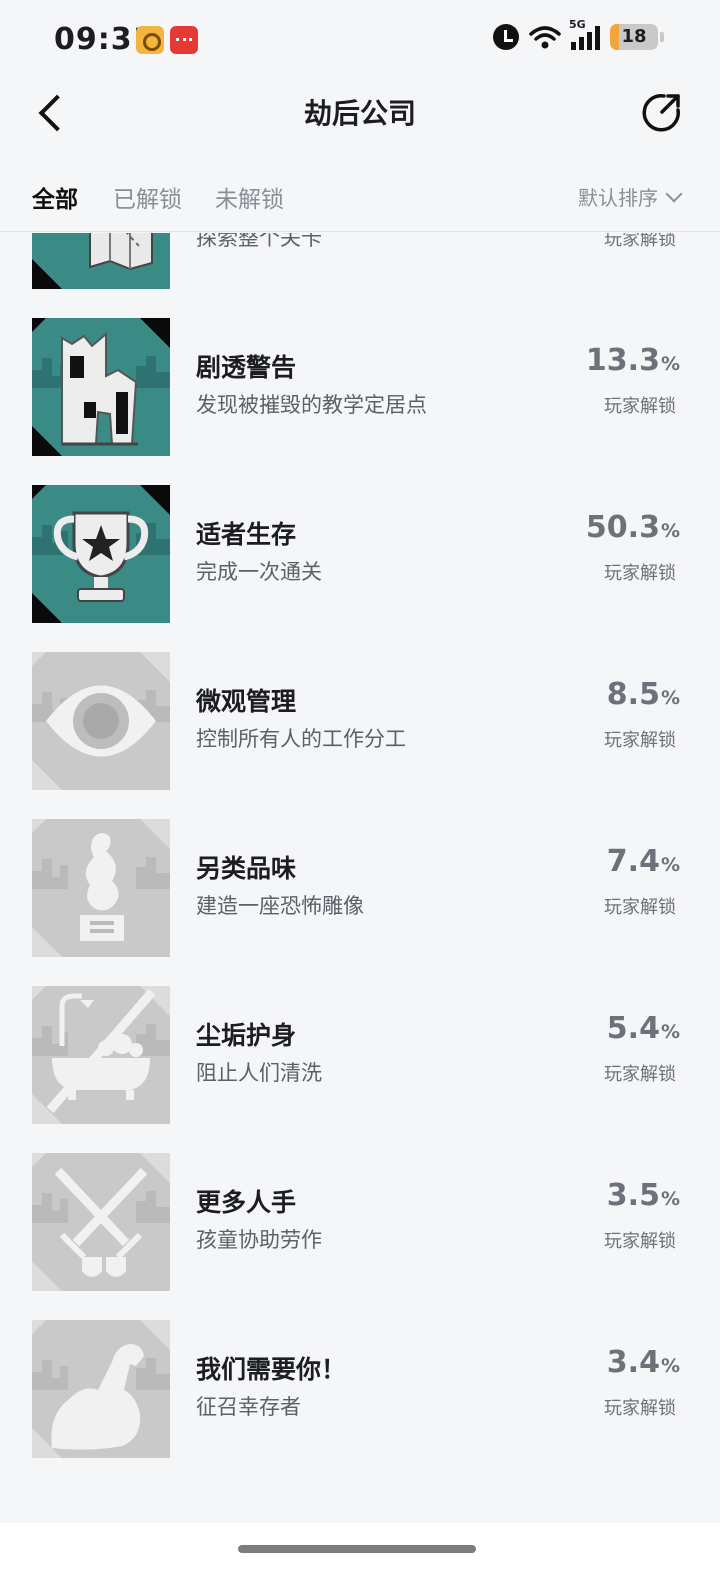 The width and height of the screenshot is (720, 1582). I want to click on unlock-percentage: 13.3%, so click(633, 360).